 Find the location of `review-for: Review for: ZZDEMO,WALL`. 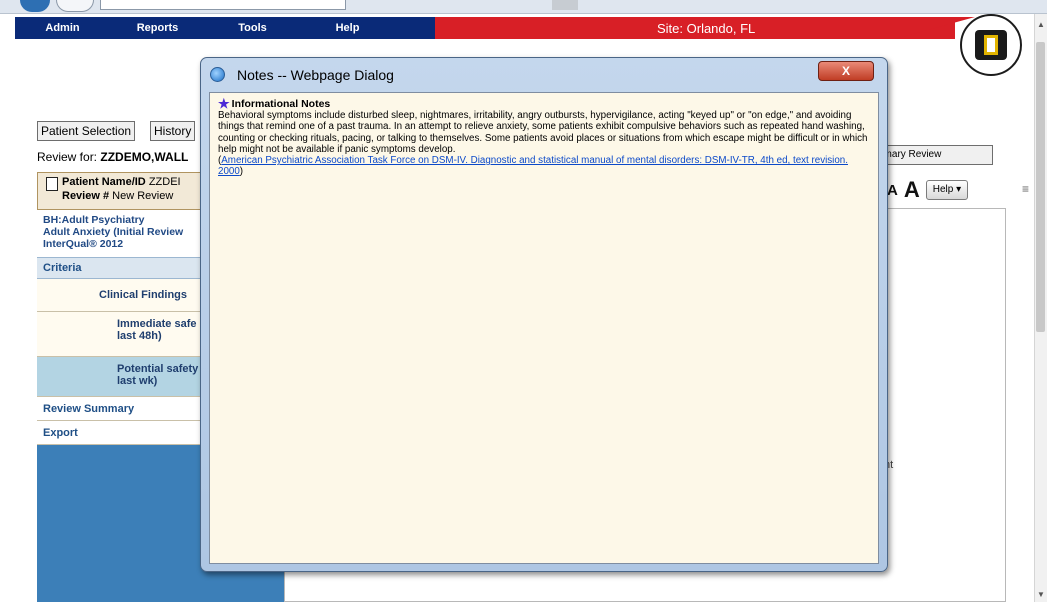

review-for: Review for: ZZDEMO,WALL is located at coordinates (112, 157).